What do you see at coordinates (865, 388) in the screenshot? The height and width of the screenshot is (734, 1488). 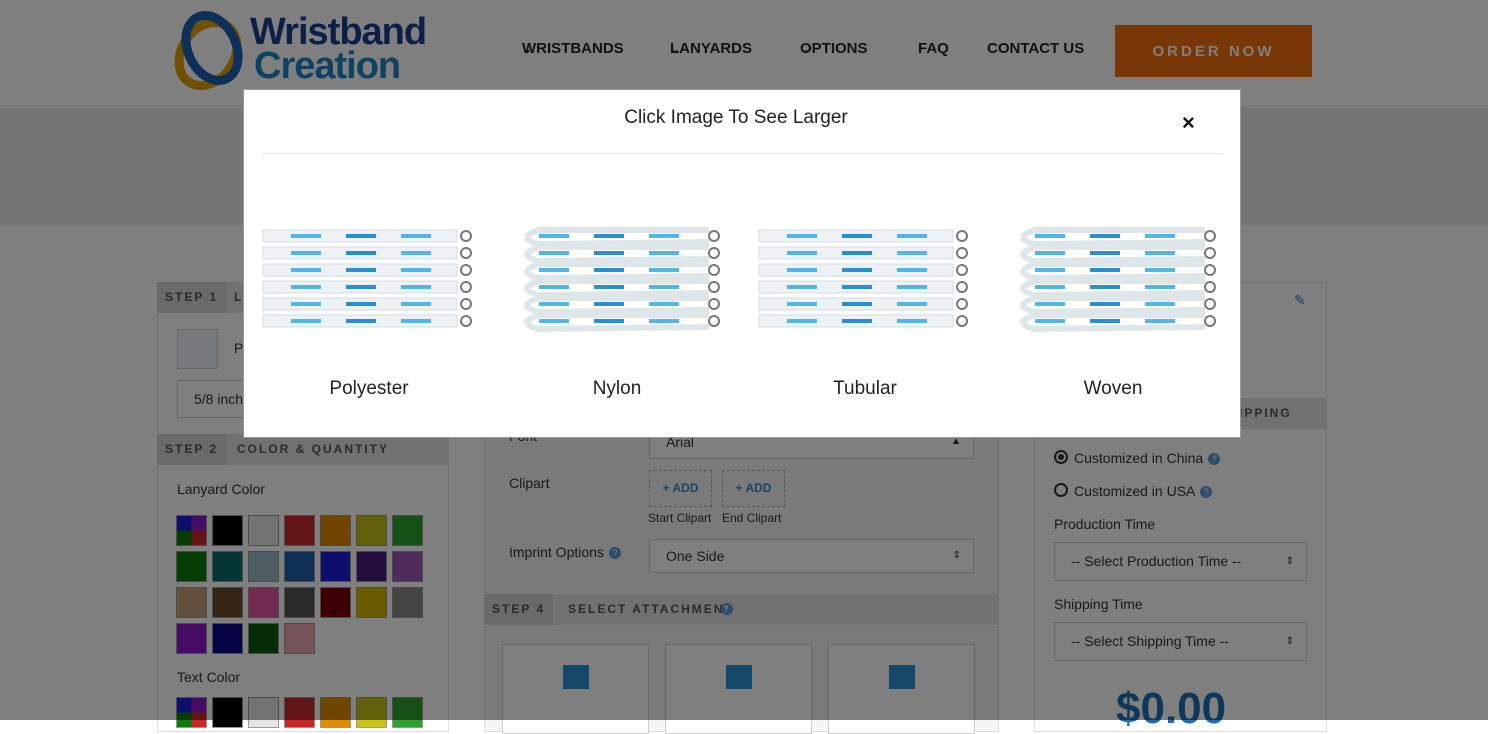 I see `material-caption: Tubular` at bounding box center [865, 388].